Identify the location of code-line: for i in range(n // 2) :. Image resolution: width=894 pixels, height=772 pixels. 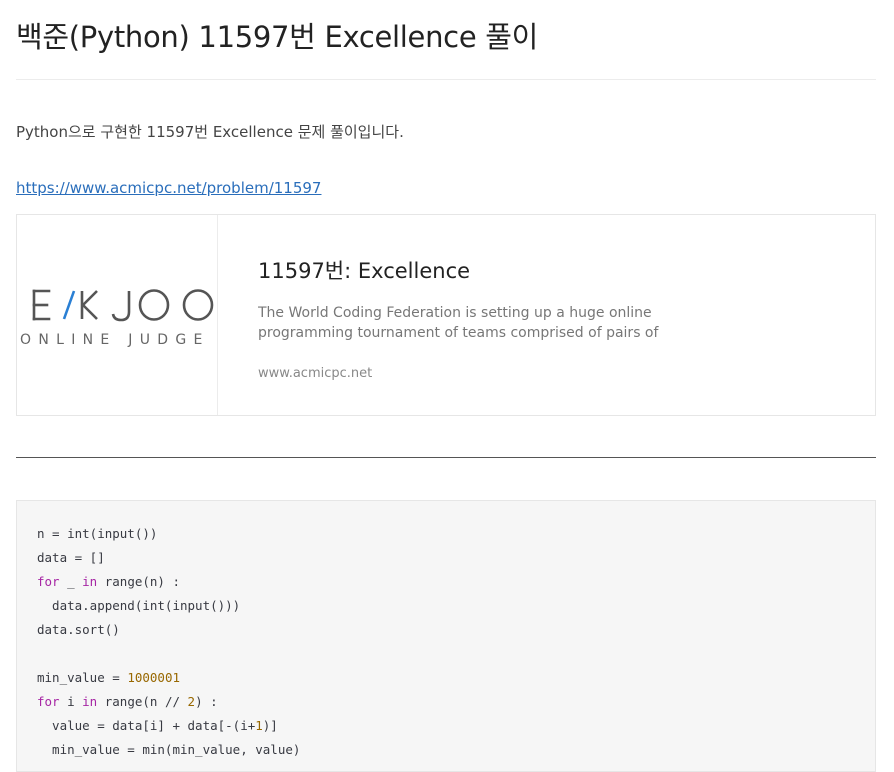
(168, 702).